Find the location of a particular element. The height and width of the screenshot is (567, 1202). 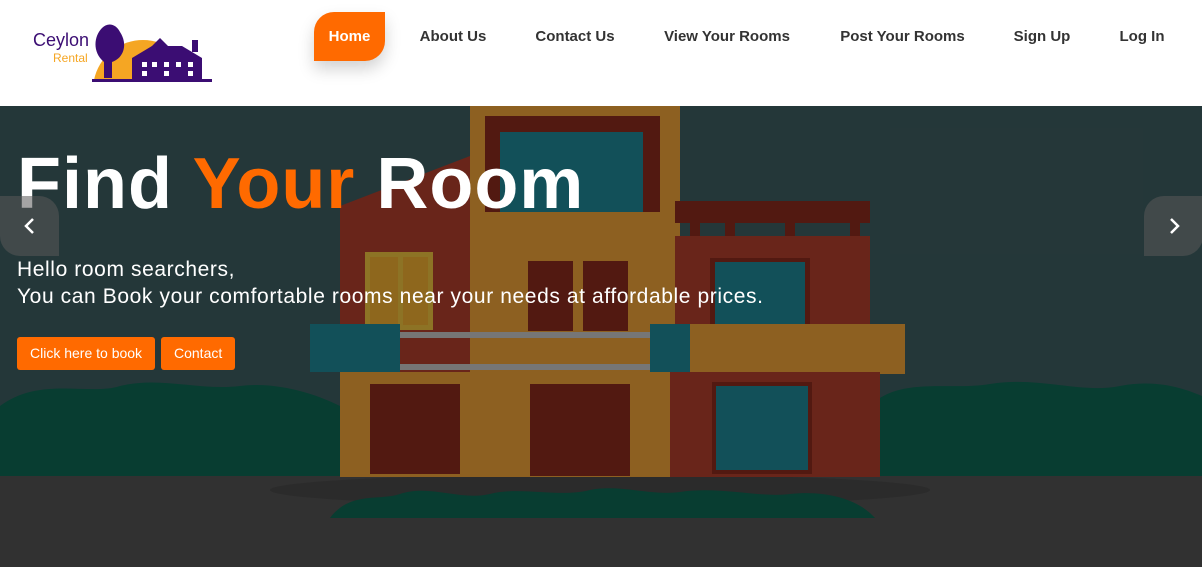

chevron-left-icon is located at coordinates (28, 226).